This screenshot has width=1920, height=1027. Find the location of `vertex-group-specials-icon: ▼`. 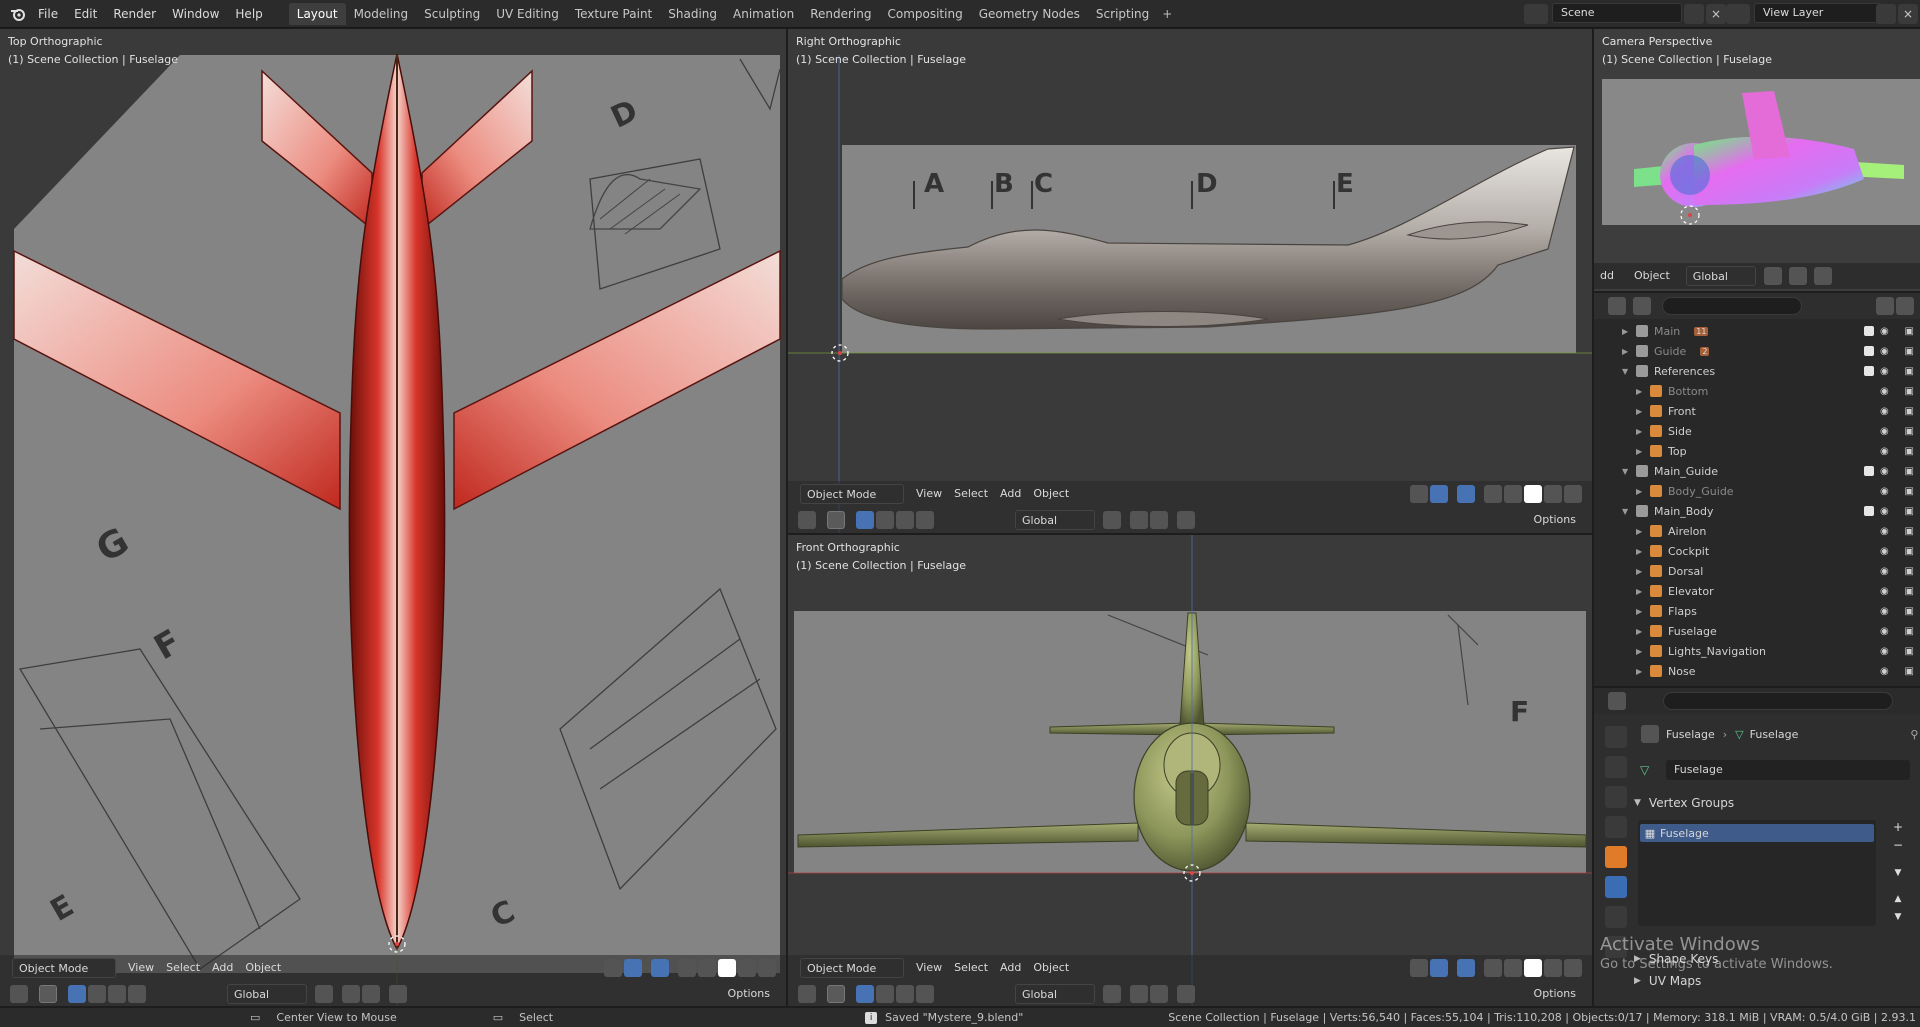

vertex-group-specials-icon: ▼ is located at coordinates (1898, 877).